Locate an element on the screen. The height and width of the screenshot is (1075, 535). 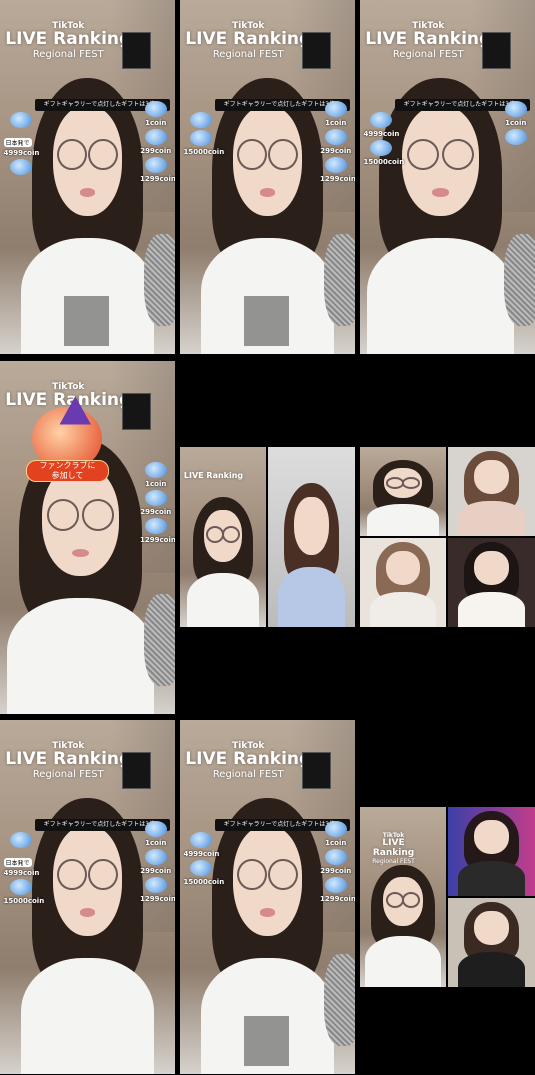
gift-panel-left: 15000coin is located at coordinates (204, 133).